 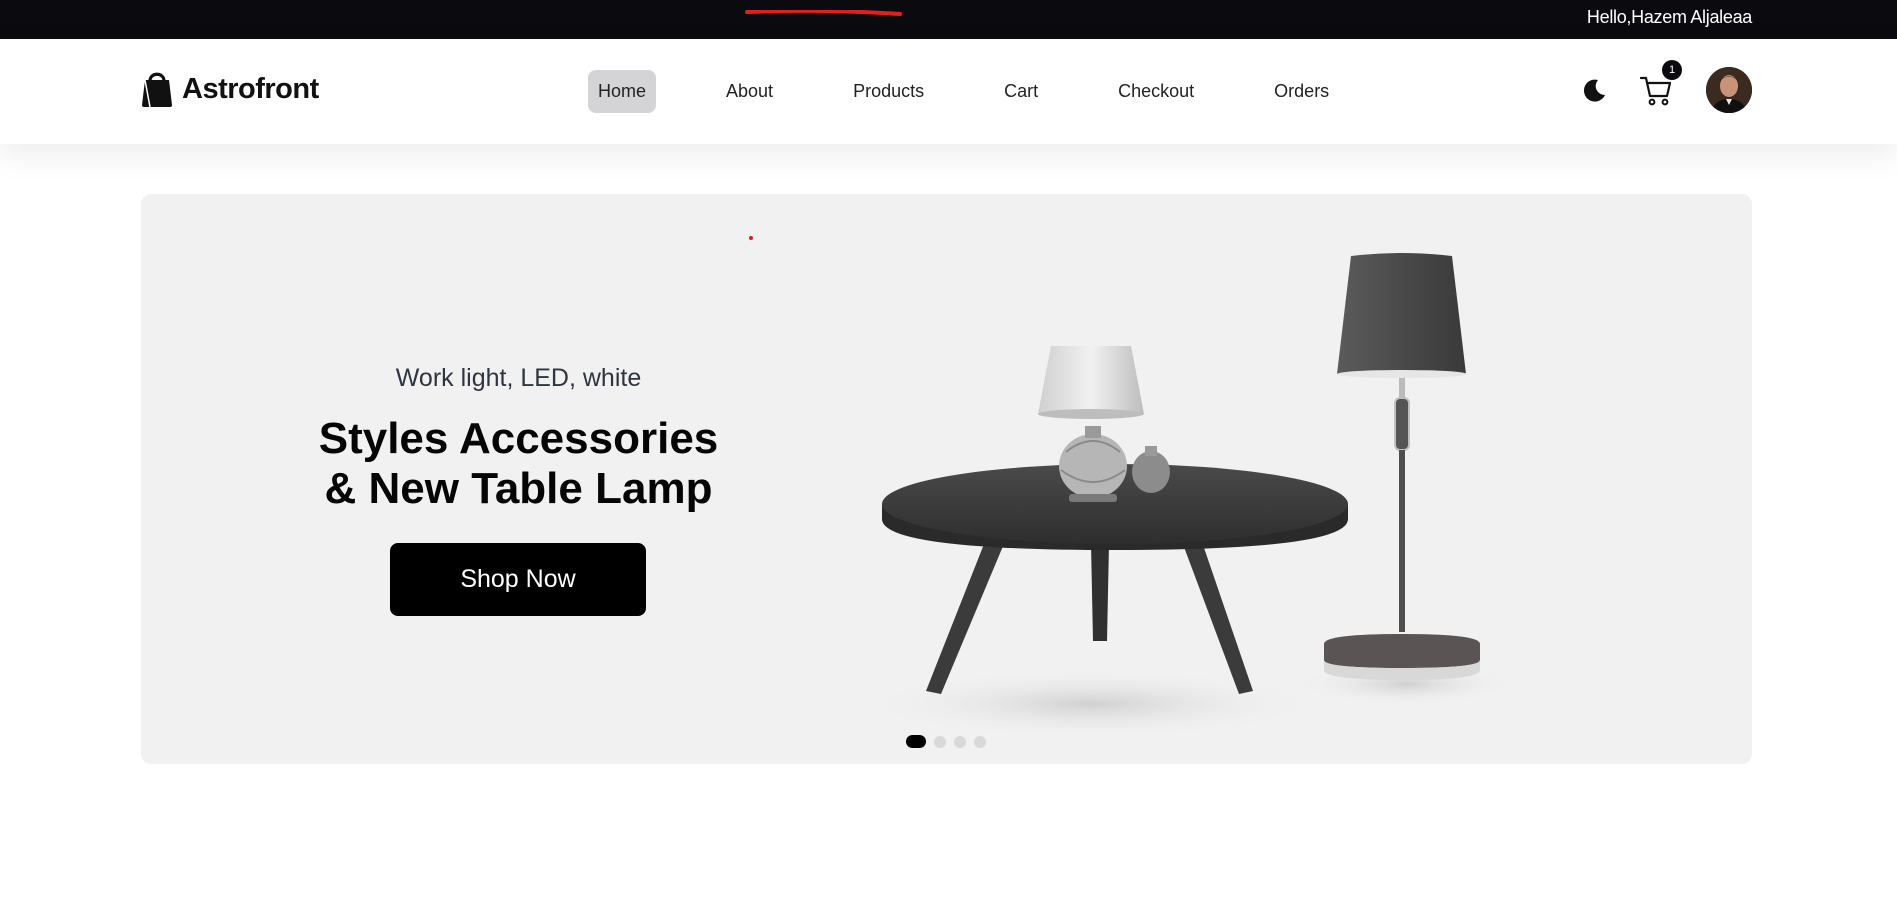 What do you see at coordinates (888, 91) in the screenshot?
I see `nav-products: Products` at bounding box center [888, 91].